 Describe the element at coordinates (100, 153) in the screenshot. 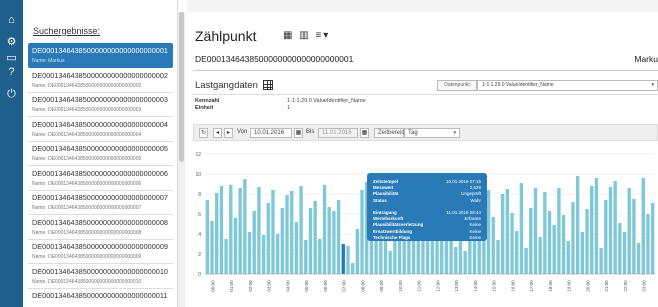

I see `result-item: DE0001346438500000000000000000005 Name` at that location.